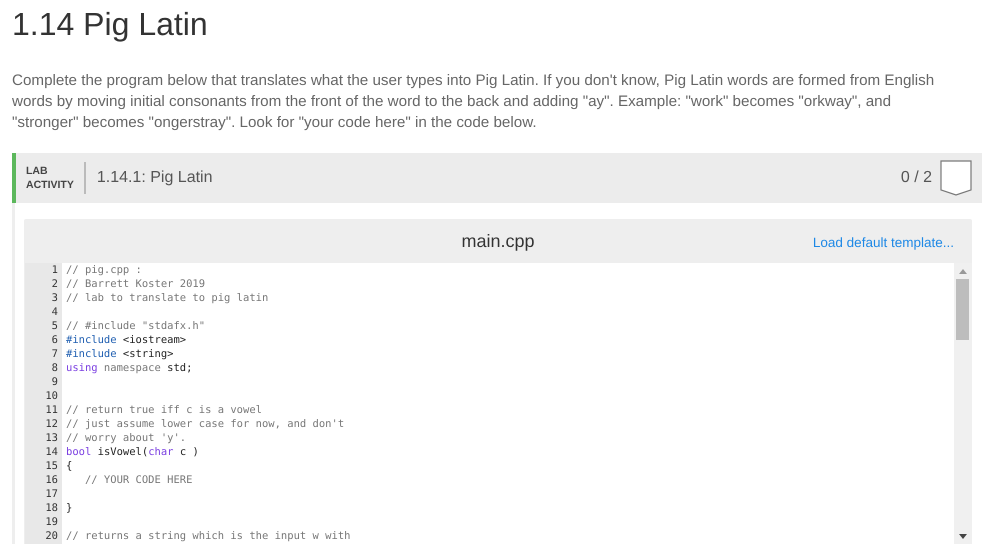  What do you see at coordinates (37, 171) in the screenshot?
I see `lab-label: LAB` at bounding box center [37, 171].